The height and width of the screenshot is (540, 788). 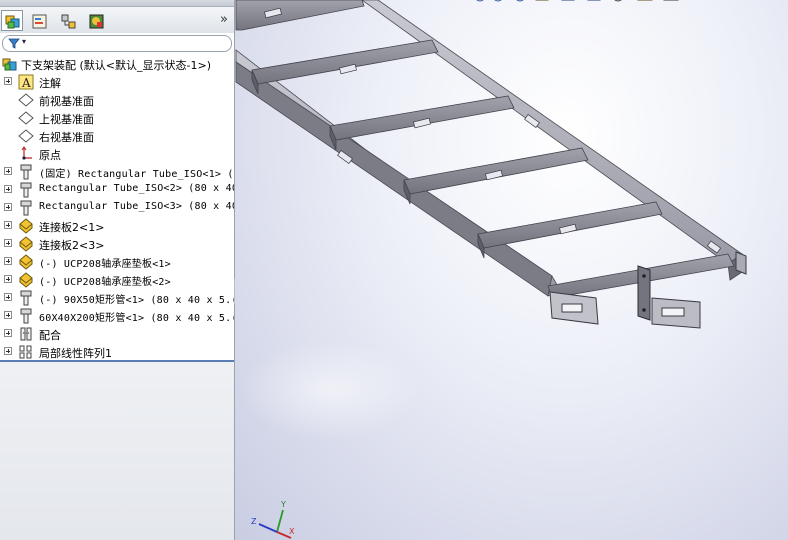 I want to click on display-icon, so click(x=96, y=21).